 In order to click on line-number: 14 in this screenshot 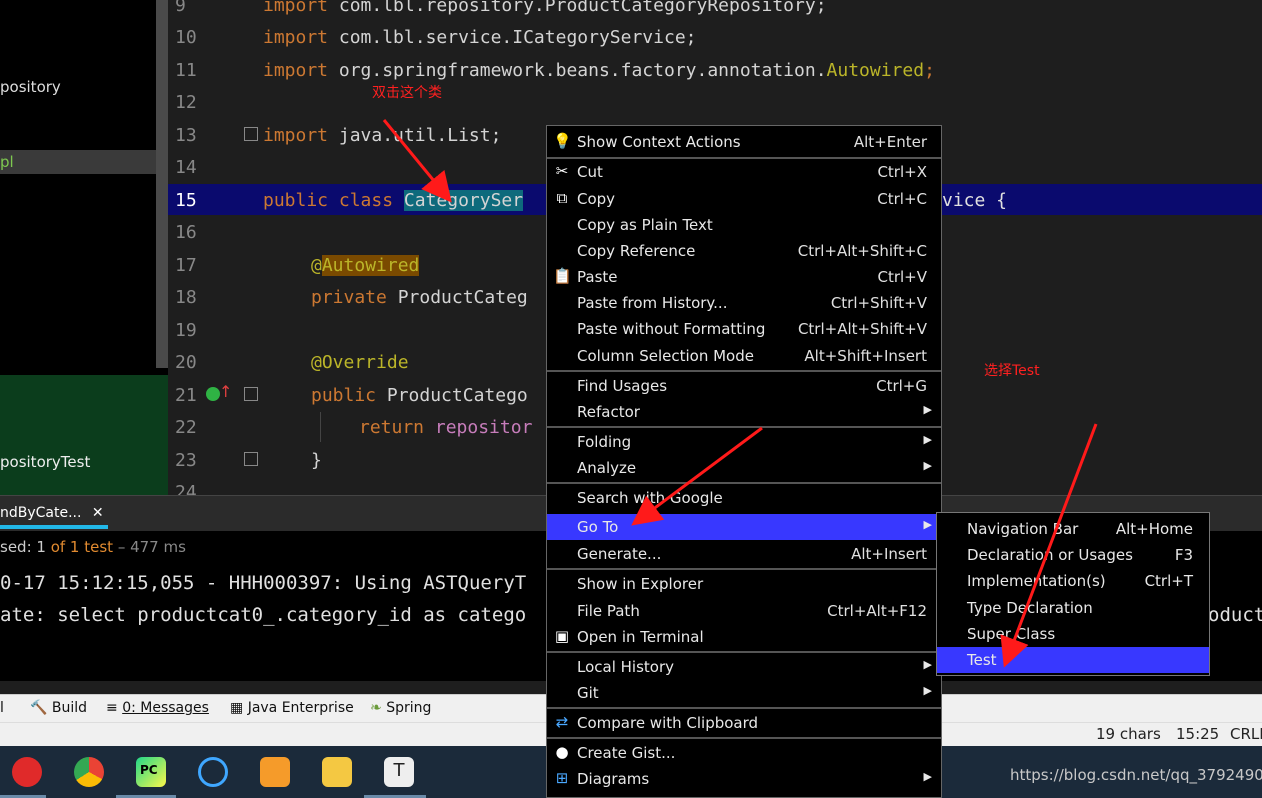, I will do `click(186, 167)`.